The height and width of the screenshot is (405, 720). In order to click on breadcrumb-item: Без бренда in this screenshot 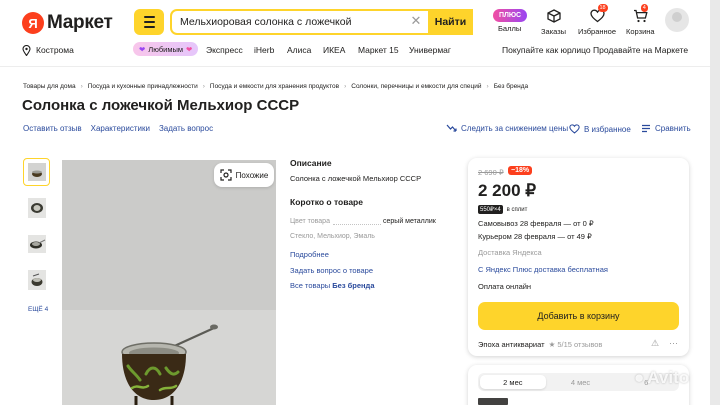, I will do `click(511, 86)`.